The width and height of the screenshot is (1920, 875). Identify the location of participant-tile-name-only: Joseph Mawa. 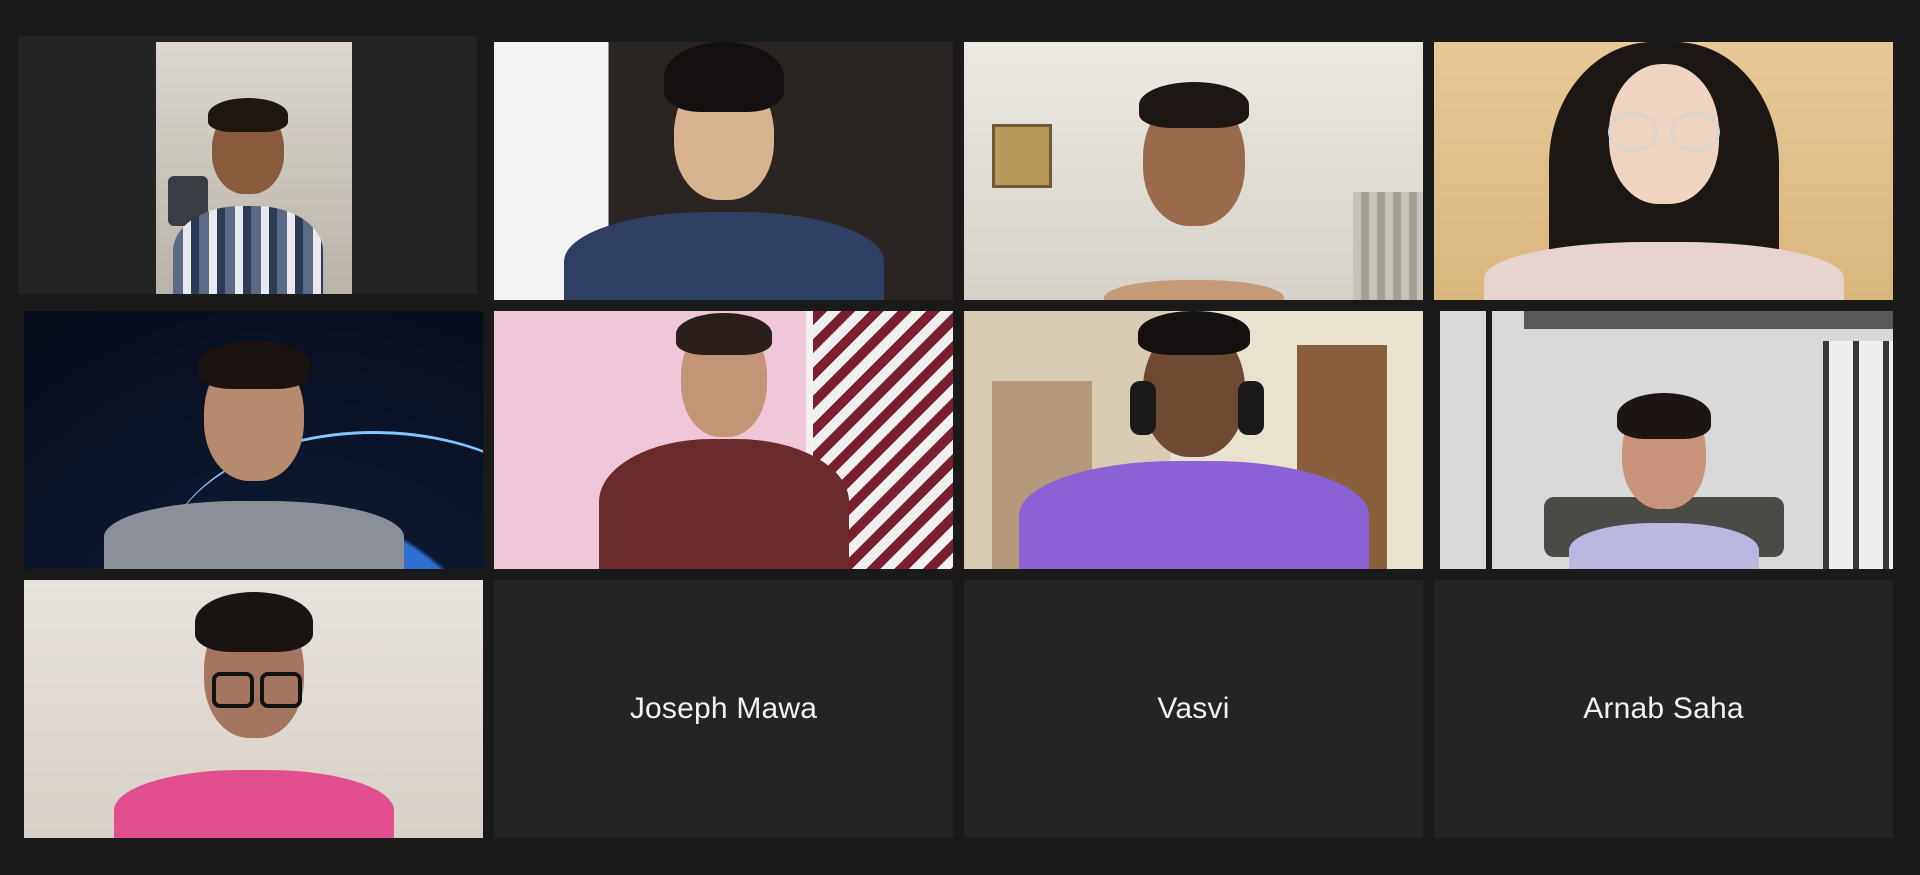
(723, 709).